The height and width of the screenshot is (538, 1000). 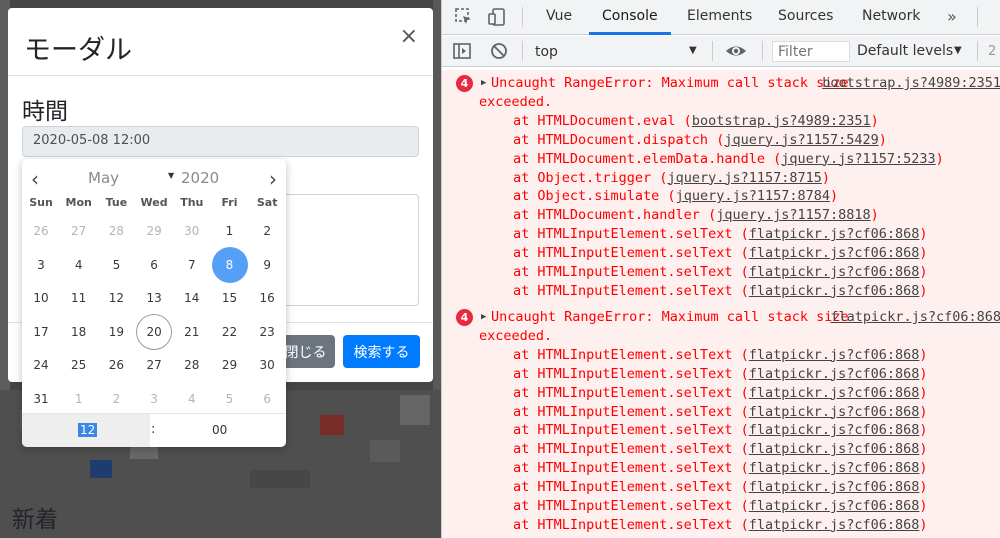 What do you see at coordinates (719, 16) in the screenshot?
I see `tab-elements: Elements` at bounding box center [719, 16].